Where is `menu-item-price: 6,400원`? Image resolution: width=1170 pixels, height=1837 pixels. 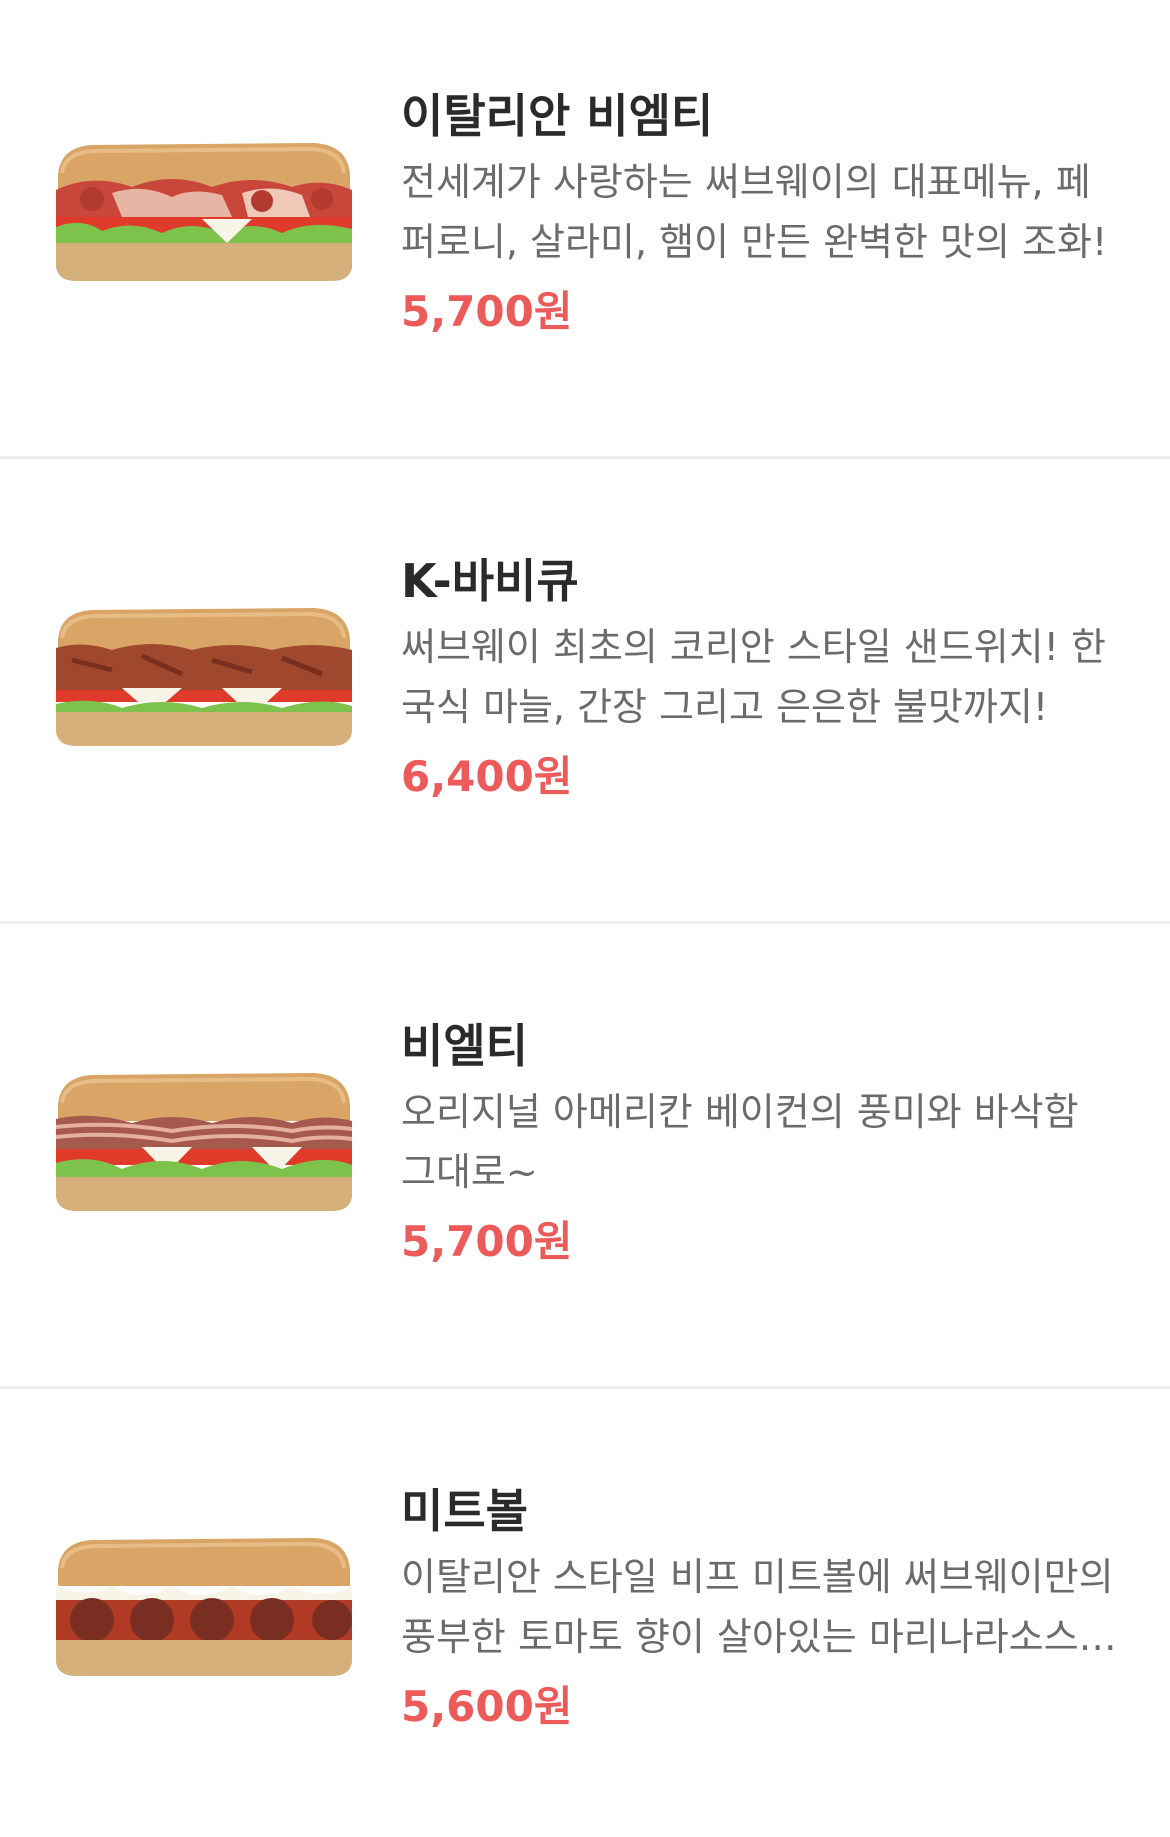
menu-item-price: 6,400원 is located at coordinates (487, 776).